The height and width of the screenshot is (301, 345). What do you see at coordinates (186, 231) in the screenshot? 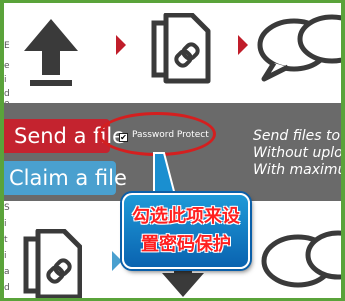
I see `annotation-callout: 勾选此项来设 置密码保护` at bounding box center [186, 231].